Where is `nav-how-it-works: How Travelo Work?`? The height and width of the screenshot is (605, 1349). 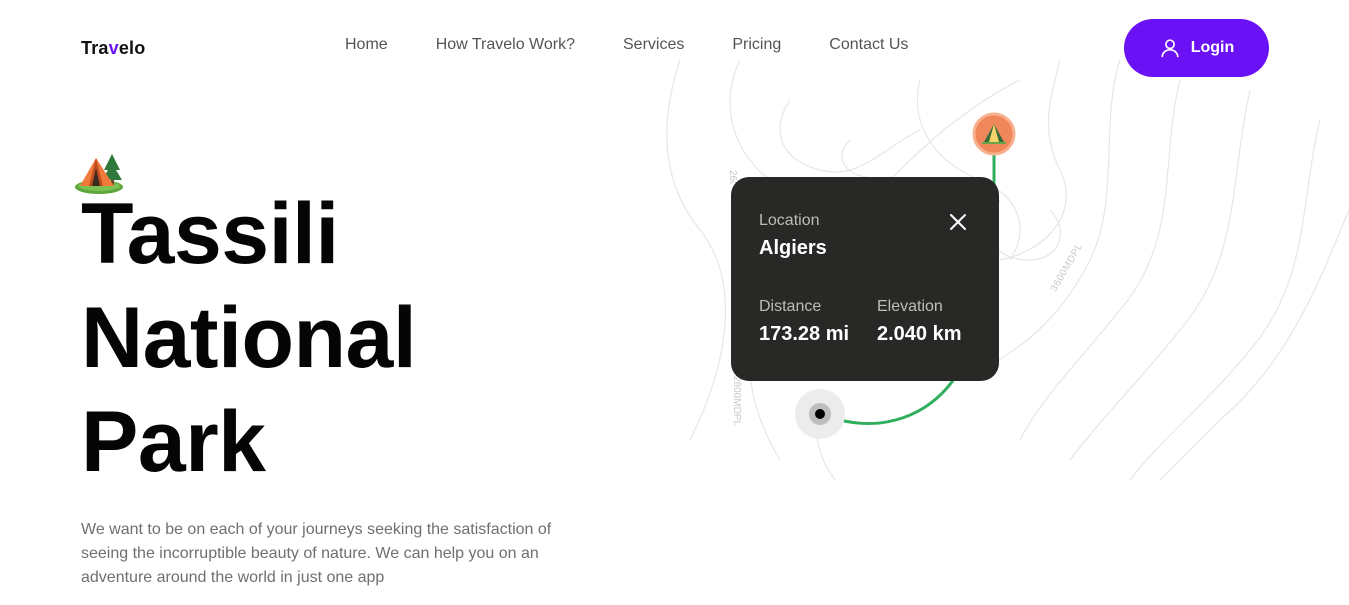 nav-how-it-works: How Travelo Work? is located at coordinates (505, 45).